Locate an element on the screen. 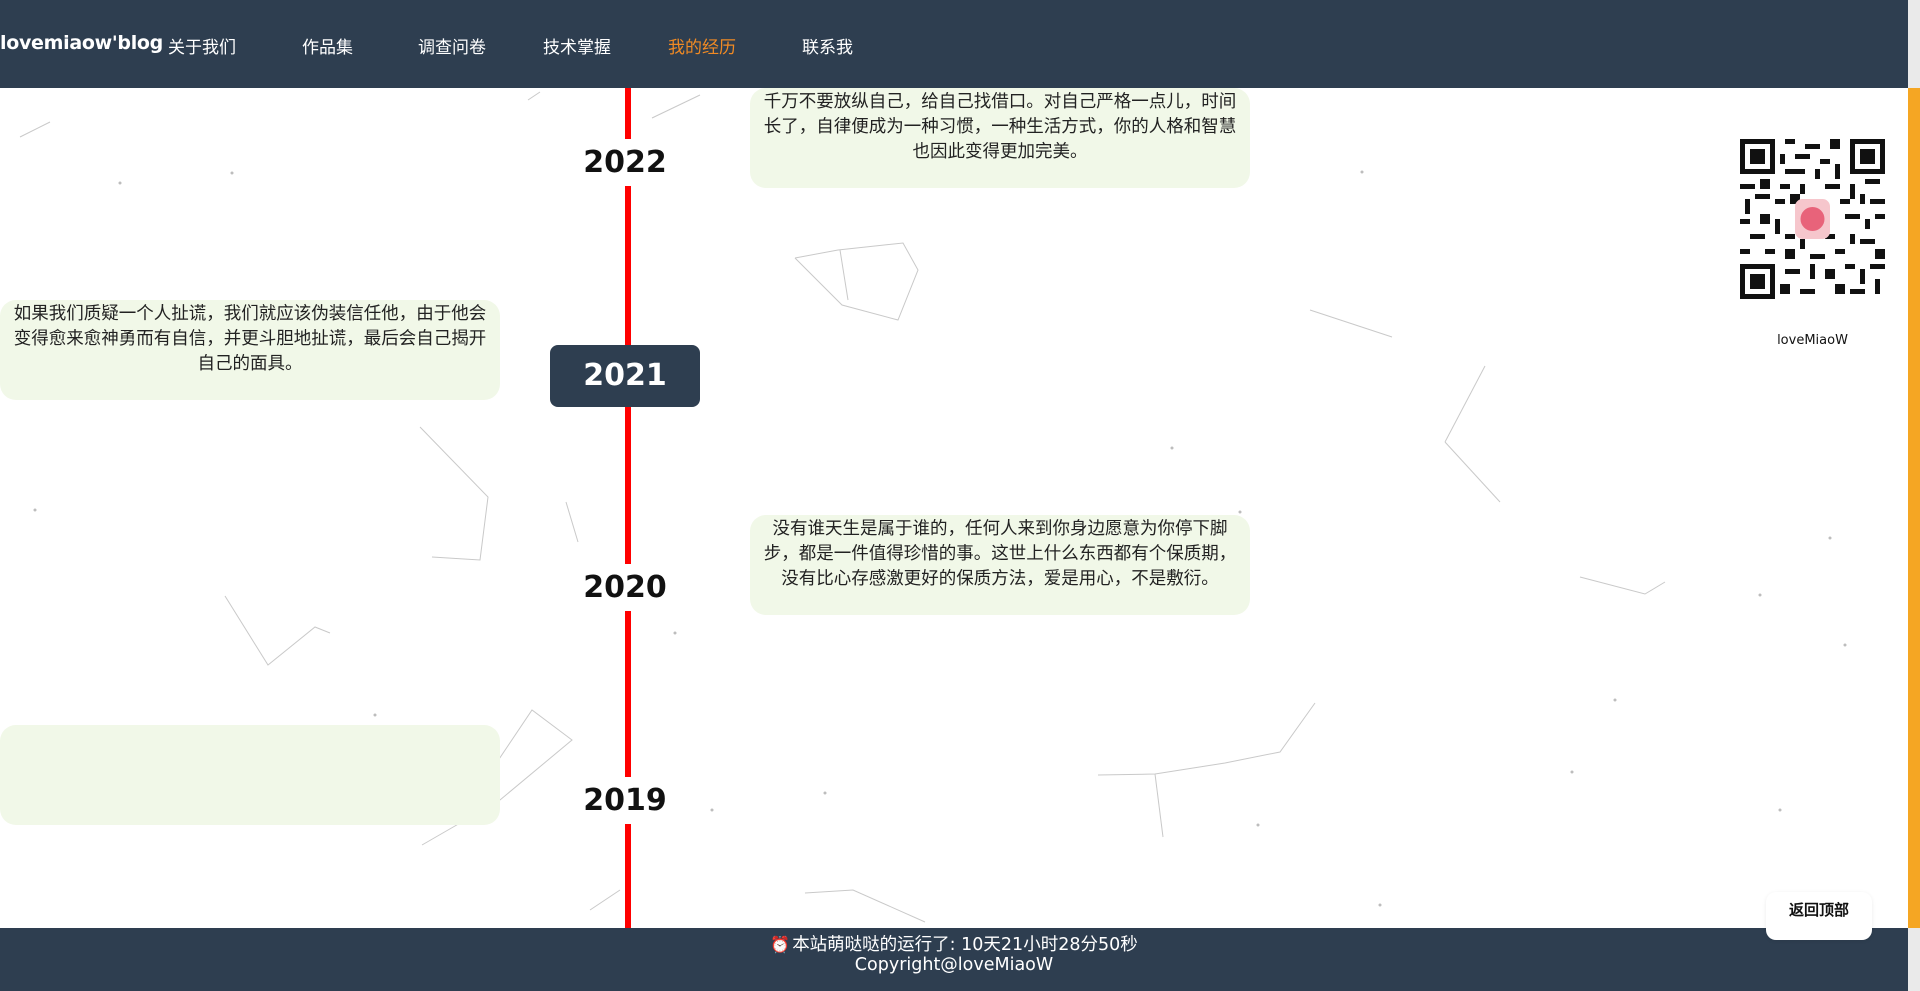  timeline-year-2021: 2021 is located at coordinates (625, 376).